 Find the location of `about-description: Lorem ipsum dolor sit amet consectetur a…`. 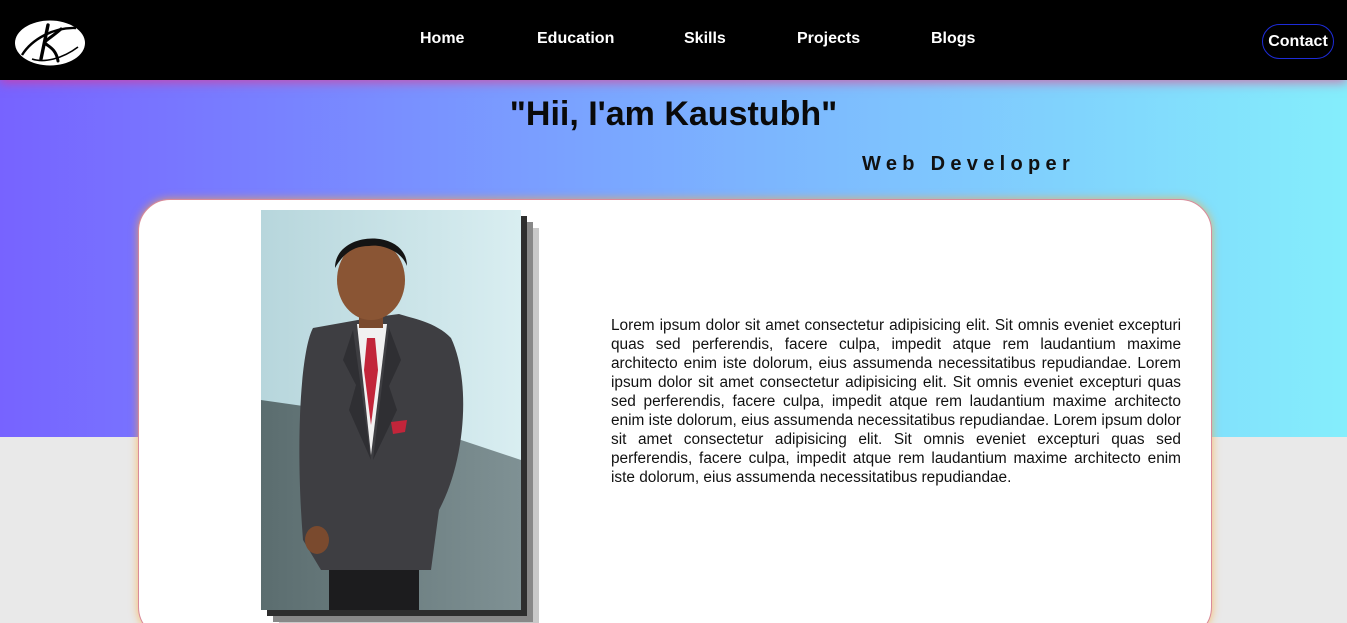

about-description: Lorem ipsum dolor sit amet consectetur a… is located at coordinates (896, 401).